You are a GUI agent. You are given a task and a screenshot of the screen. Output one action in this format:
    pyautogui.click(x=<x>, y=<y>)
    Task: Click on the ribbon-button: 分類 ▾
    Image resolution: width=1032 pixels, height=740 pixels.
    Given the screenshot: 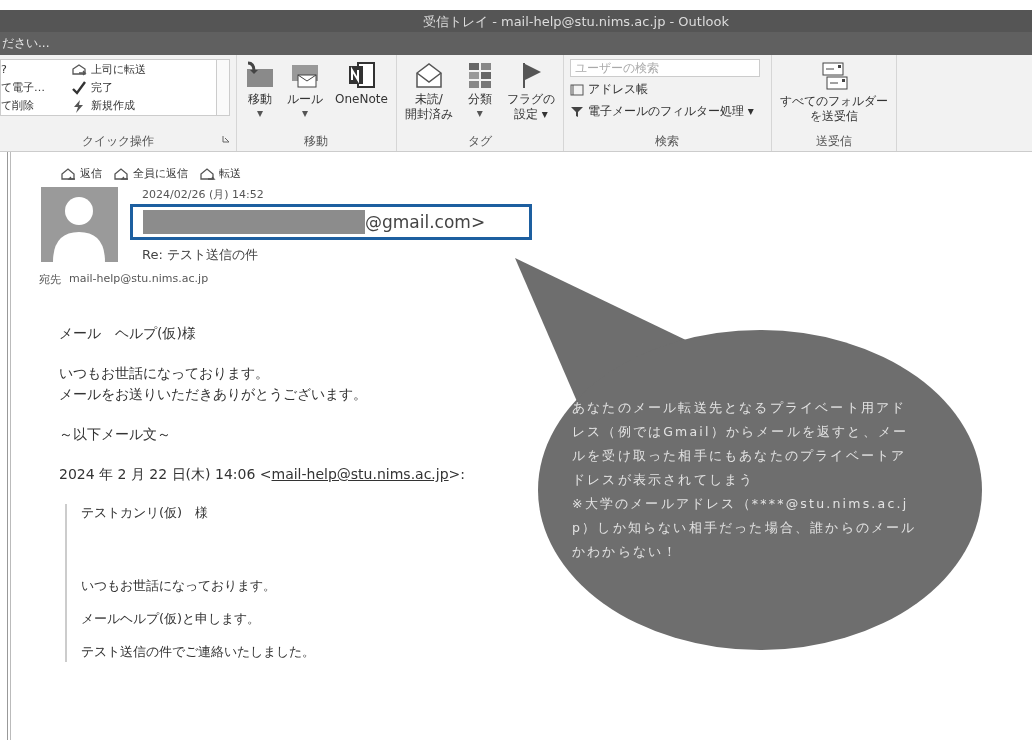 What is the action you would take?
    pyautogui.click(x=479, y=90)
    